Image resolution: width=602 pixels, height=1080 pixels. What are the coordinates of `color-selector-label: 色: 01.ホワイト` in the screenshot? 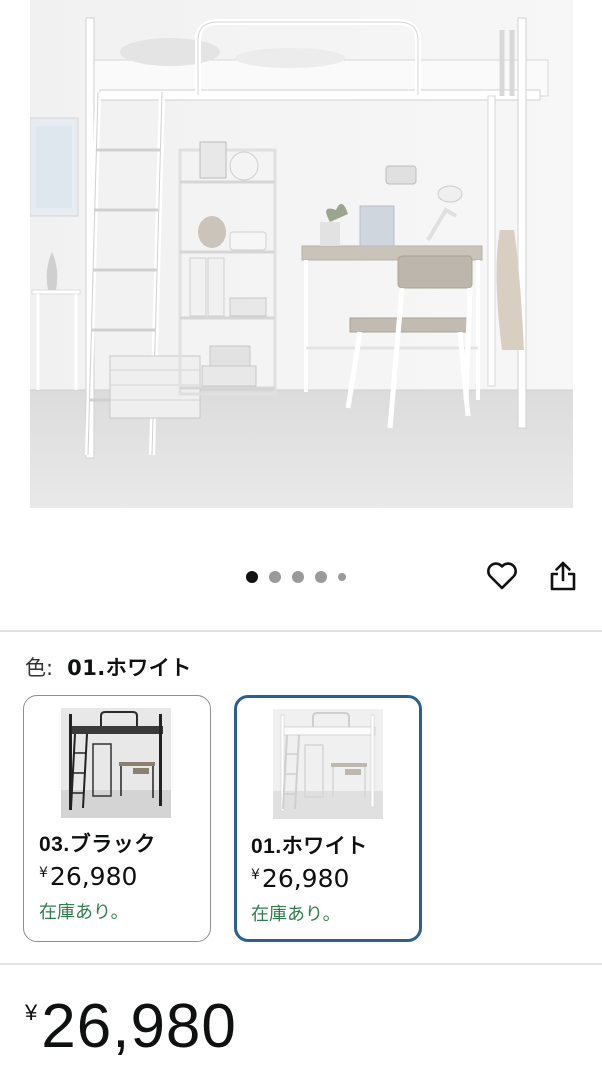 It's located at (108, 667).